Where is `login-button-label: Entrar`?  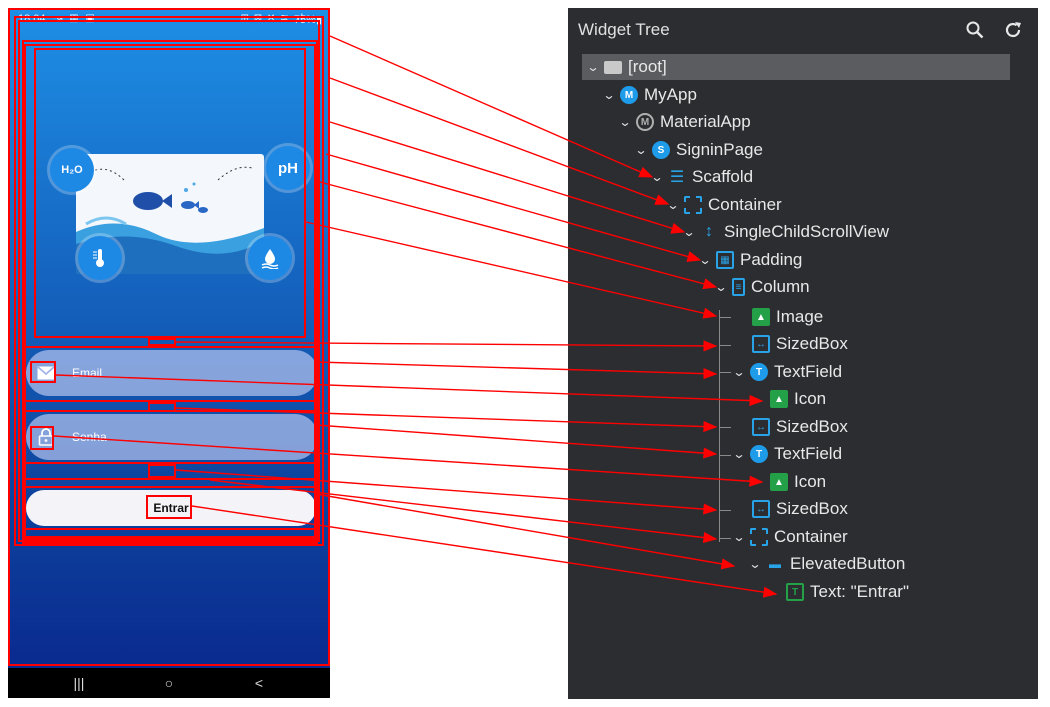
login-button-label: Entrar is located at coordinates (171, 508).